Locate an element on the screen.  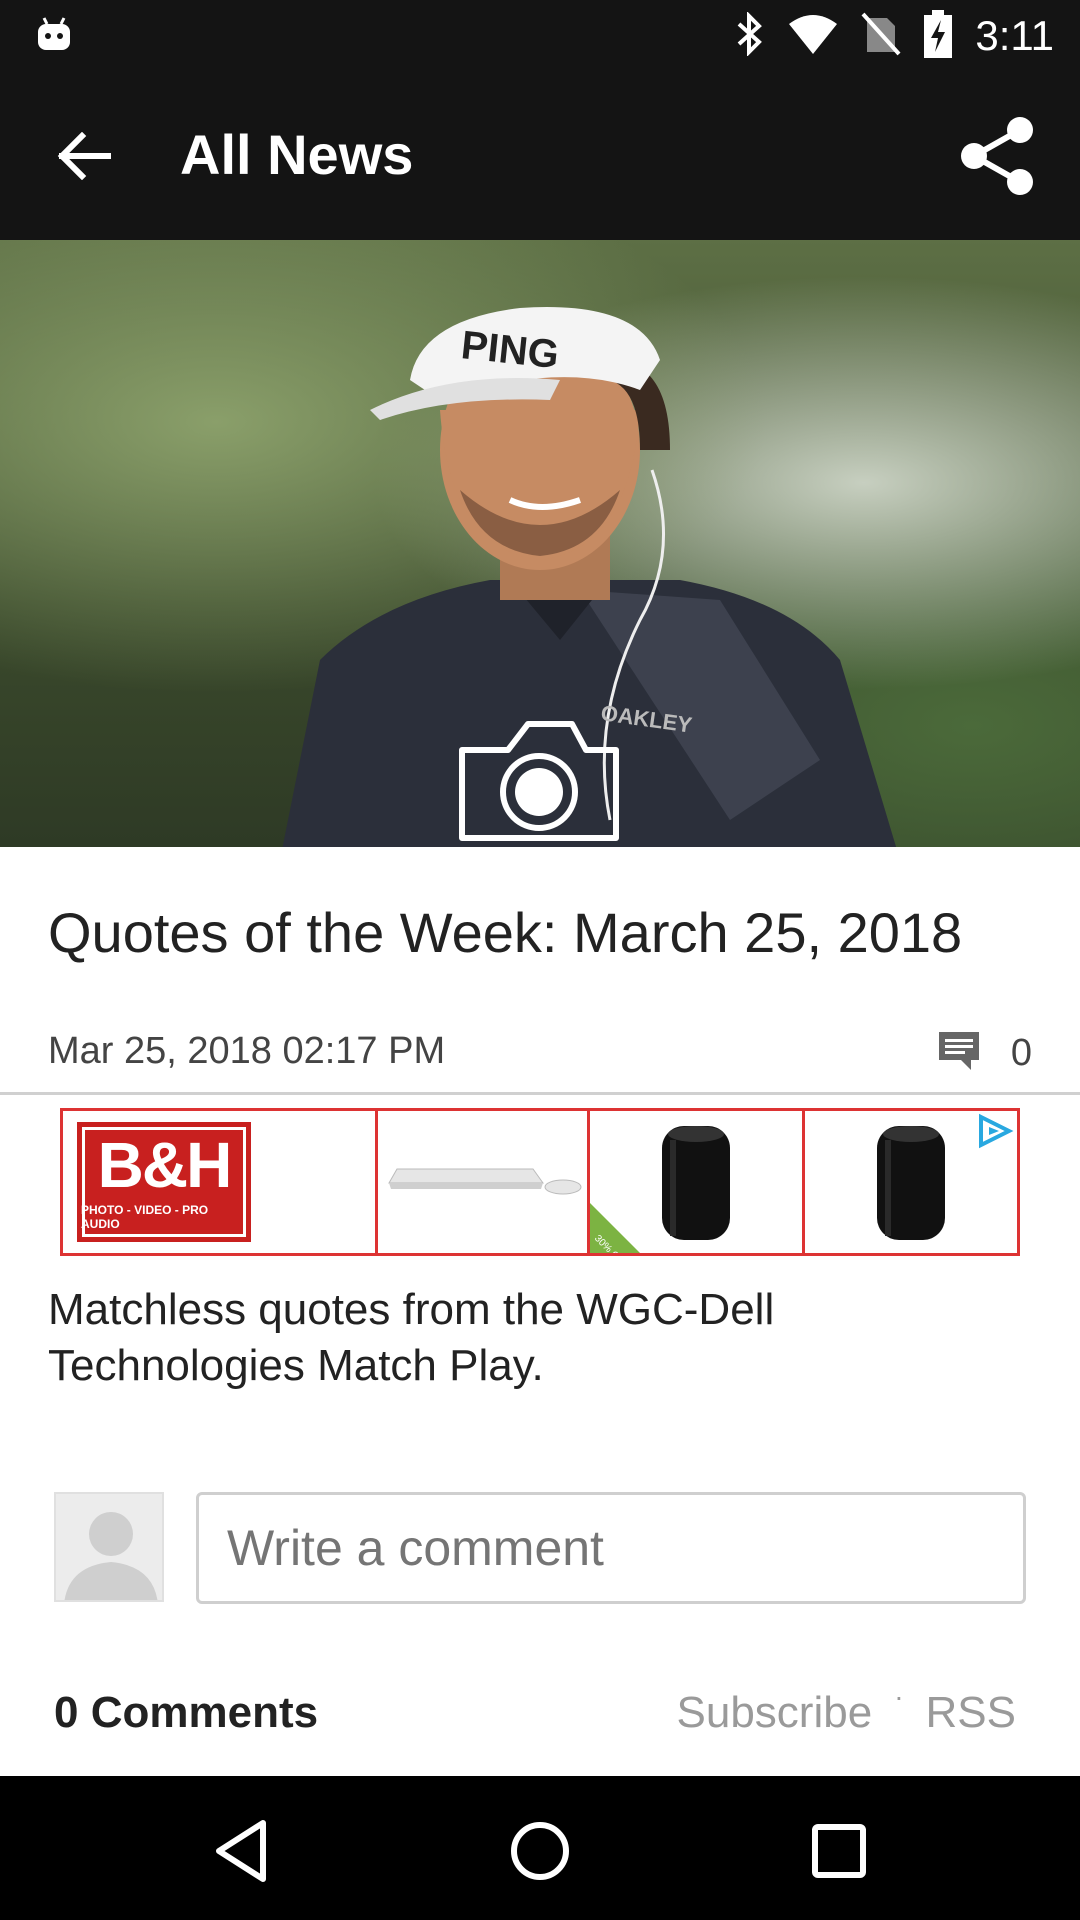
status-bar: 3:11 is located at coordinates (540, 36).